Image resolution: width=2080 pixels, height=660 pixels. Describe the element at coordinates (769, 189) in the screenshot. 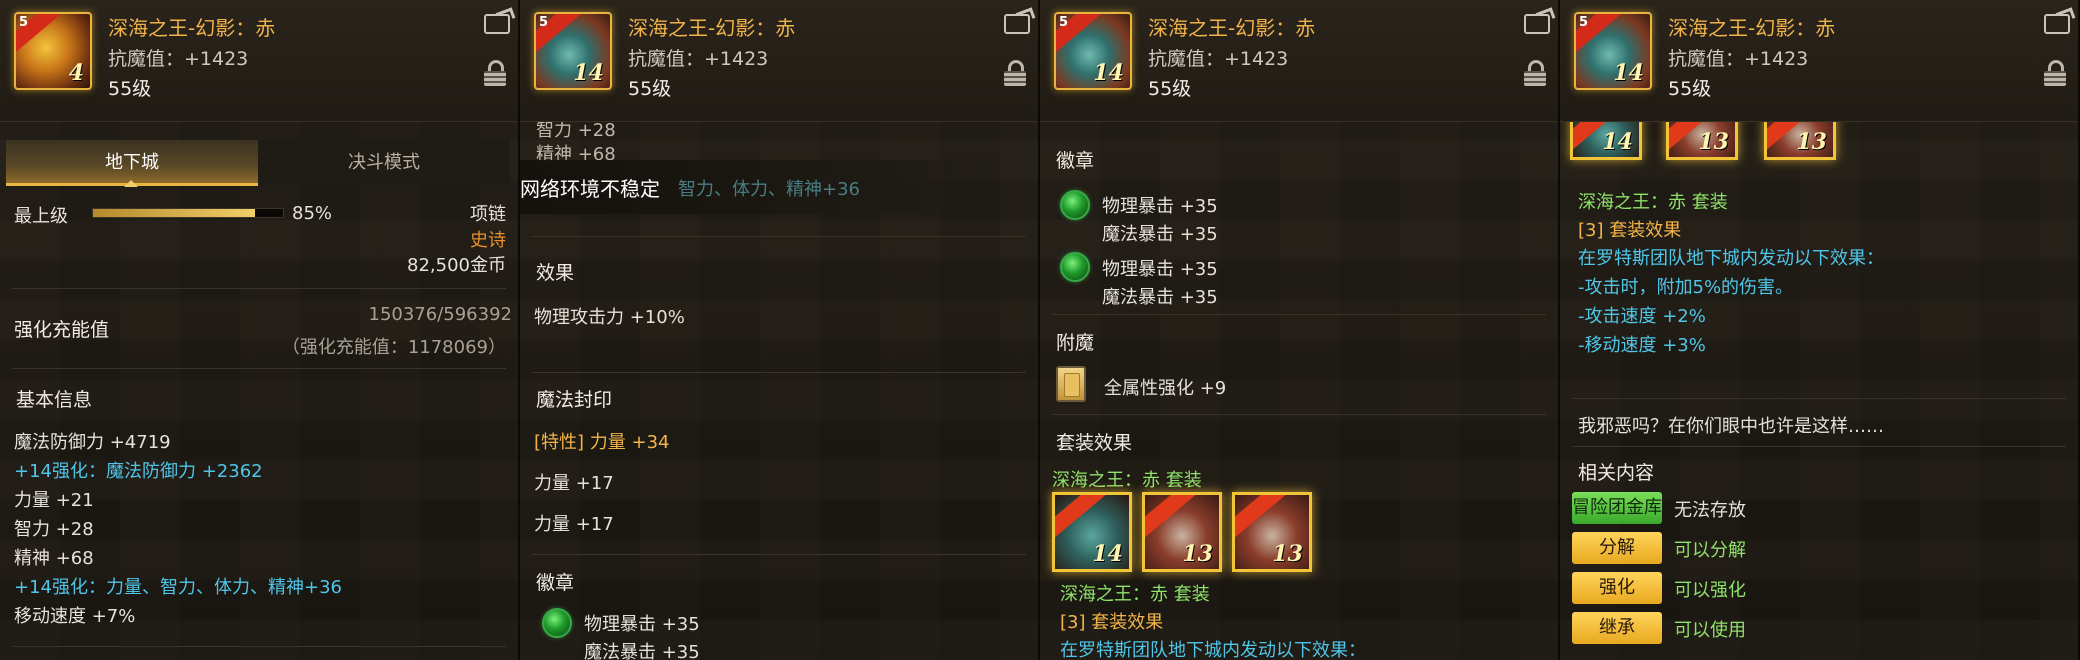

I see `faded-stat-line: 智力、体力、精神+36` at that location.